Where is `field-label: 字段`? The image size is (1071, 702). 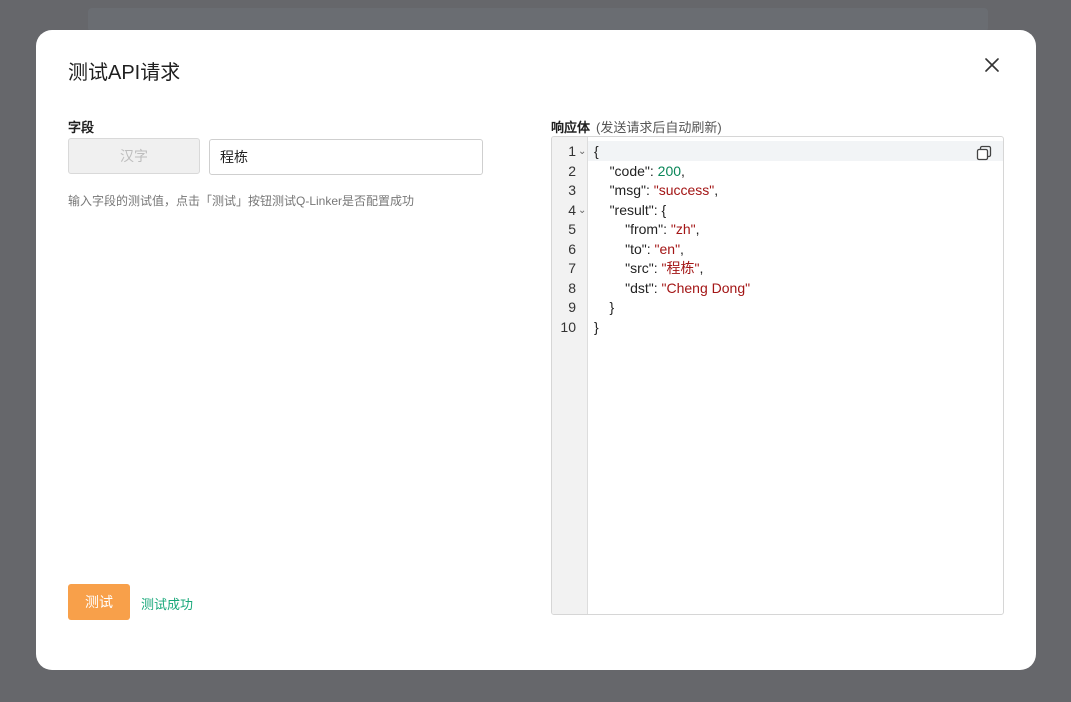 field-label: 字段 is located at coordinates (81, 127).